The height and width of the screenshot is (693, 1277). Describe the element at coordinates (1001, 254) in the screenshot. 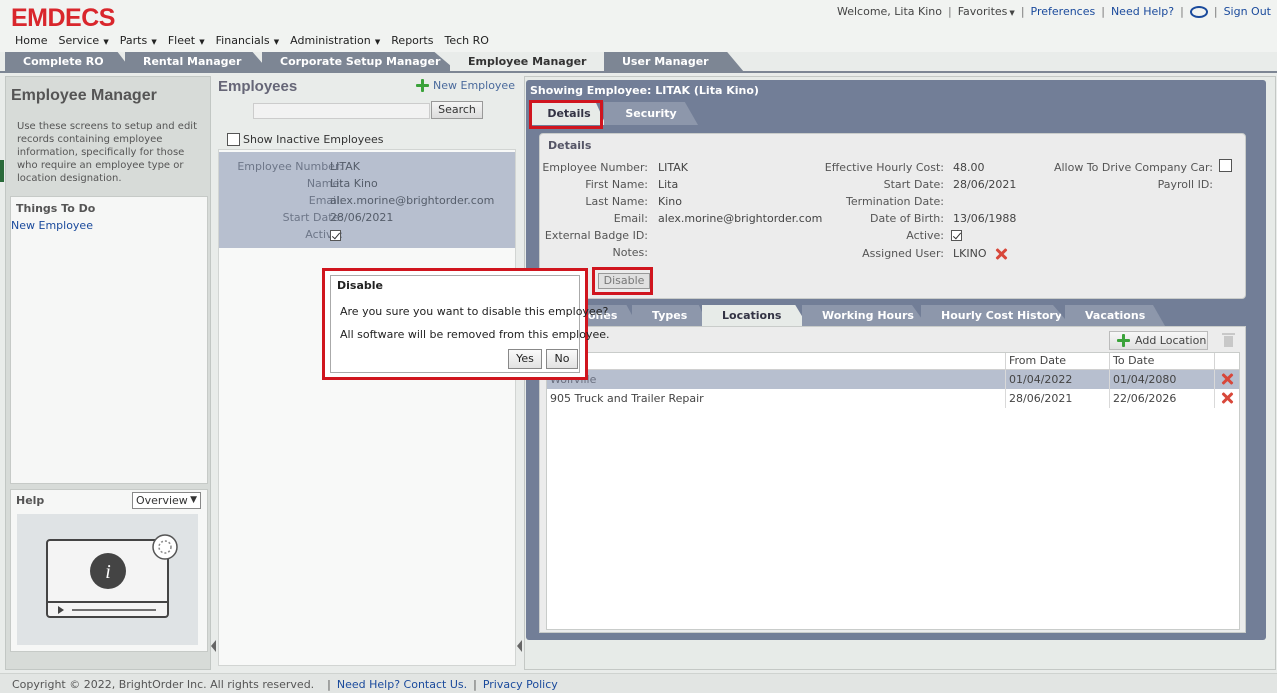

I see `remove-user-icon` at that location.